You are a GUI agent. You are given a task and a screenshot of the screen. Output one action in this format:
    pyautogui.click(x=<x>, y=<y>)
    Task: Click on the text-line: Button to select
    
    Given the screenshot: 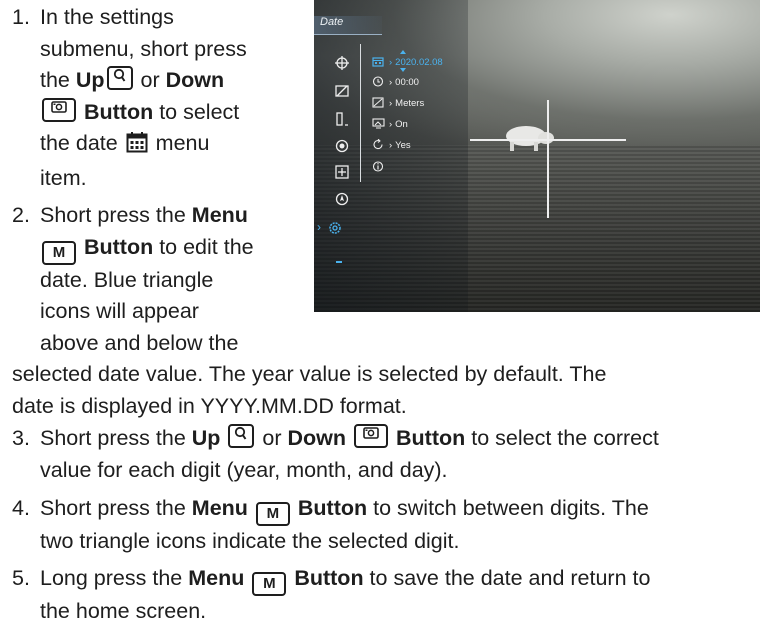 What is the action you would take?
    pyautogui.click(x=143, y=113)
    